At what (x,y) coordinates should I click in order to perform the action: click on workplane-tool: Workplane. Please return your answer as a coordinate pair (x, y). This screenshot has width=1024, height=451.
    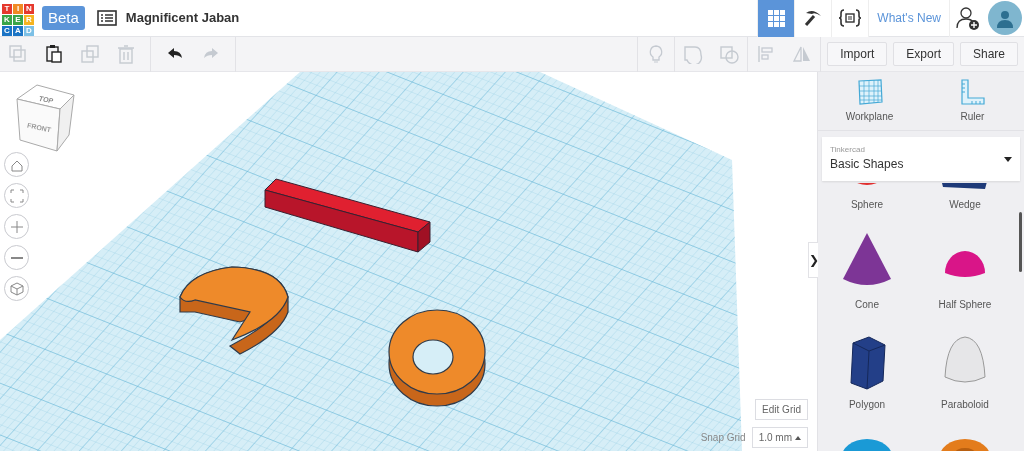
    Looking at the image, I should click on (869, 98).